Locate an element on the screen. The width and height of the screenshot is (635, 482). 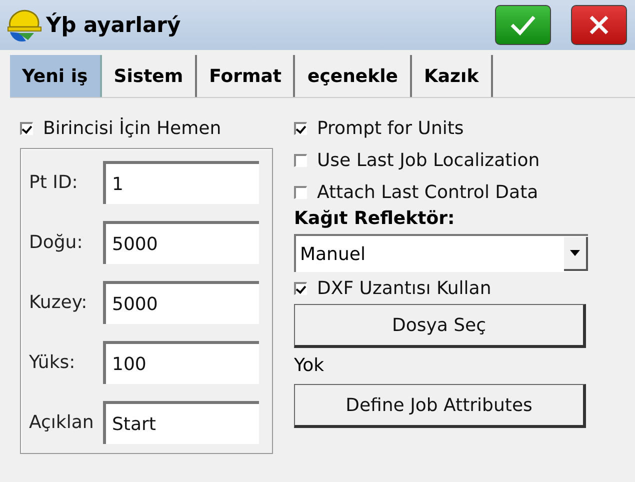
close-button is located at coordinates (599, 25).